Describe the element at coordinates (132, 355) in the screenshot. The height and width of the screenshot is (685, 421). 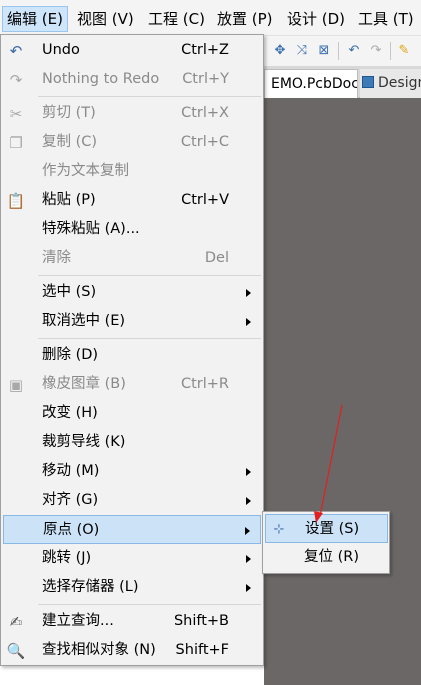
I see `menu-item-delete: 删除 (D)` at that location.